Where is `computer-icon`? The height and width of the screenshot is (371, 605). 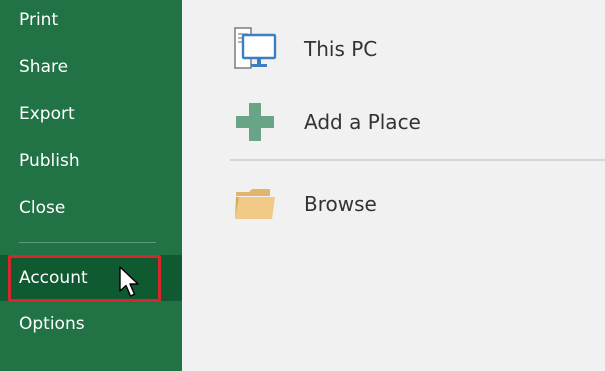 computer-icon is located at coordinates (255, 49).